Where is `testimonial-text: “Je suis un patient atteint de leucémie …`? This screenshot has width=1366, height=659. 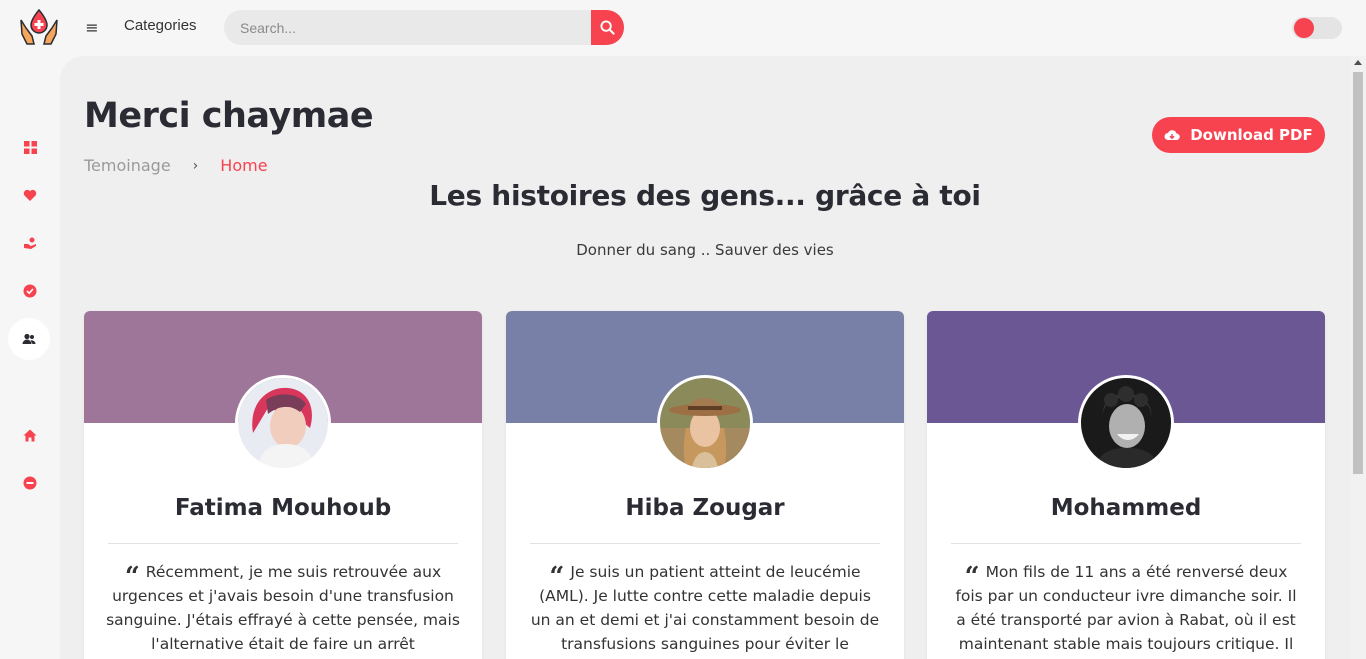 testimonial-text: “Je suis un patient atteint de leucémie … is located at coordinates (705, 608).